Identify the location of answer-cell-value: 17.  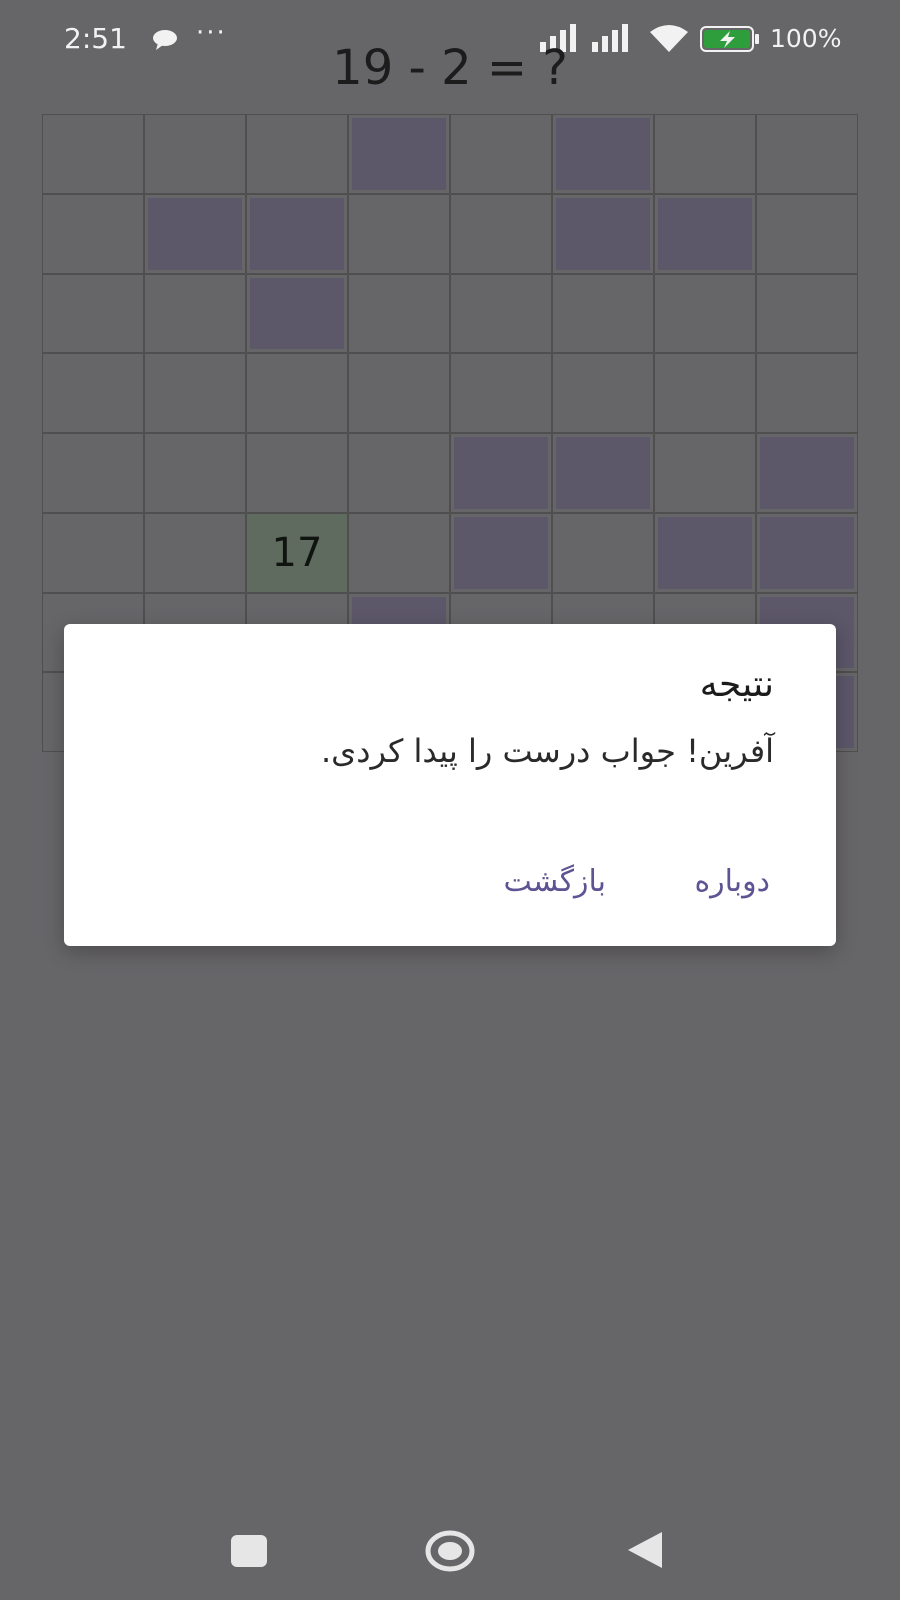
(297, 552).